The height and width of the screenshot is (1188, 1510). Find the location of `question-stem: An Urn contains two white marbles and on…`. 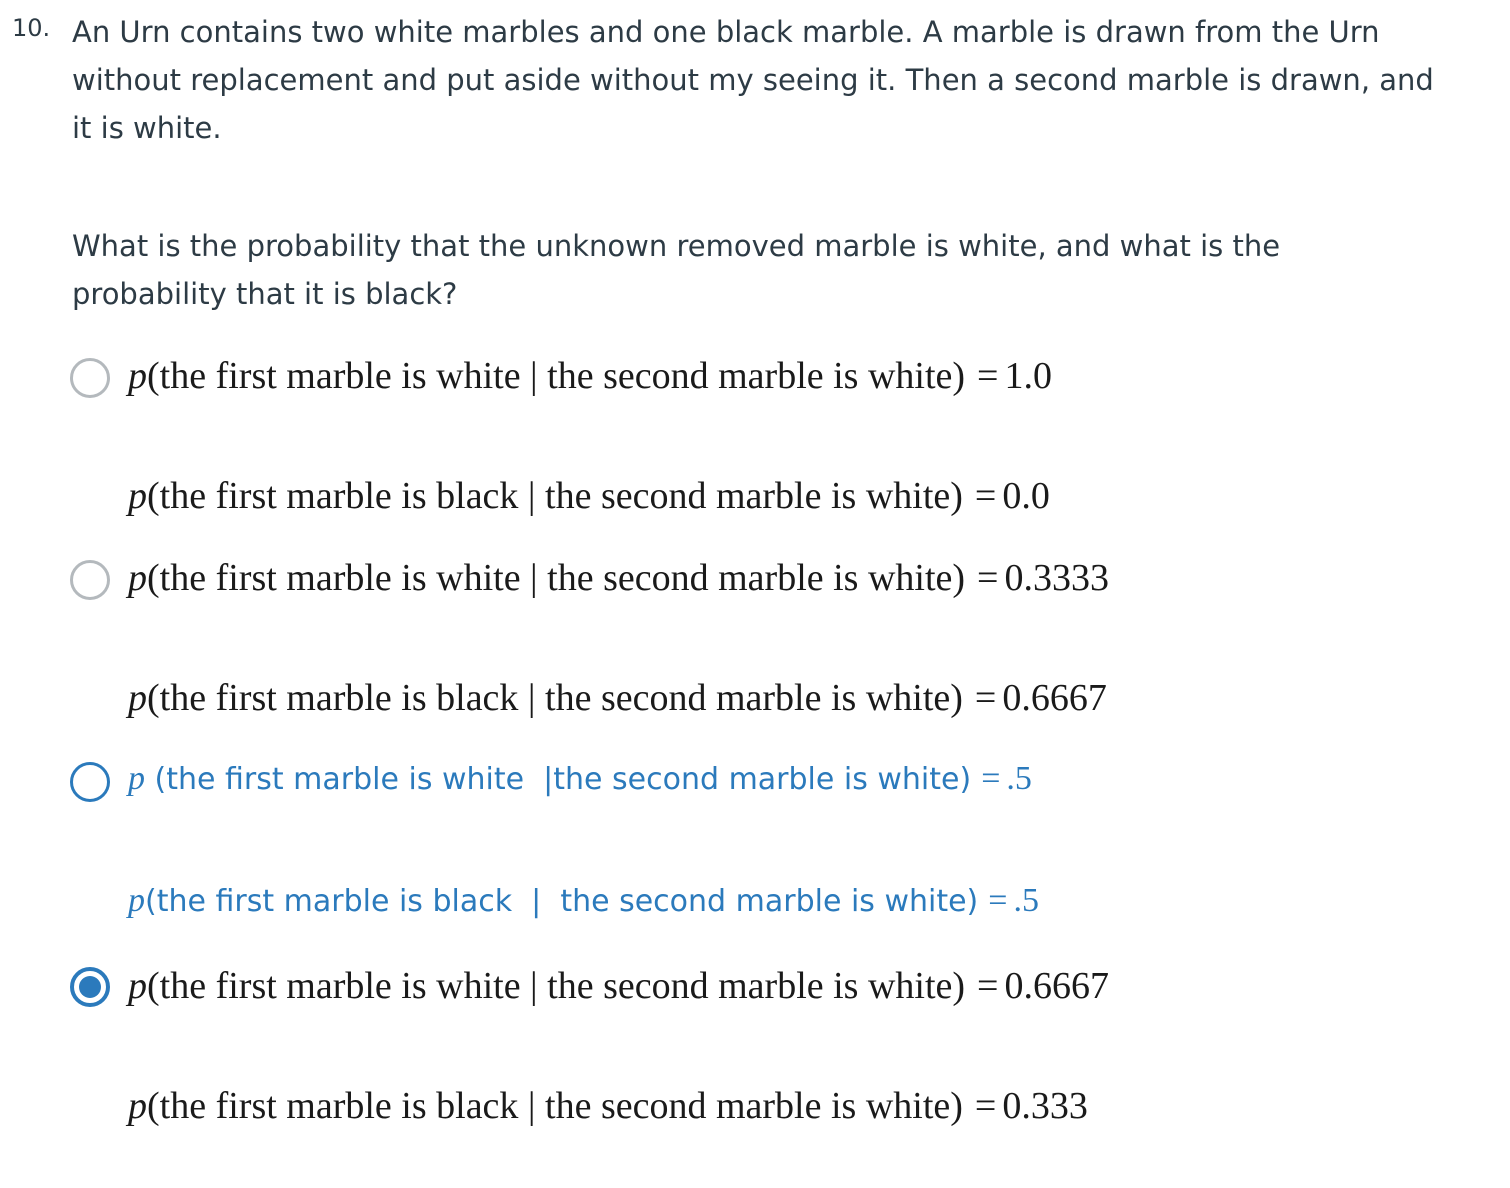

question-stem: An Urn contains two white marbles and on… is located at coordinates (782, 80).